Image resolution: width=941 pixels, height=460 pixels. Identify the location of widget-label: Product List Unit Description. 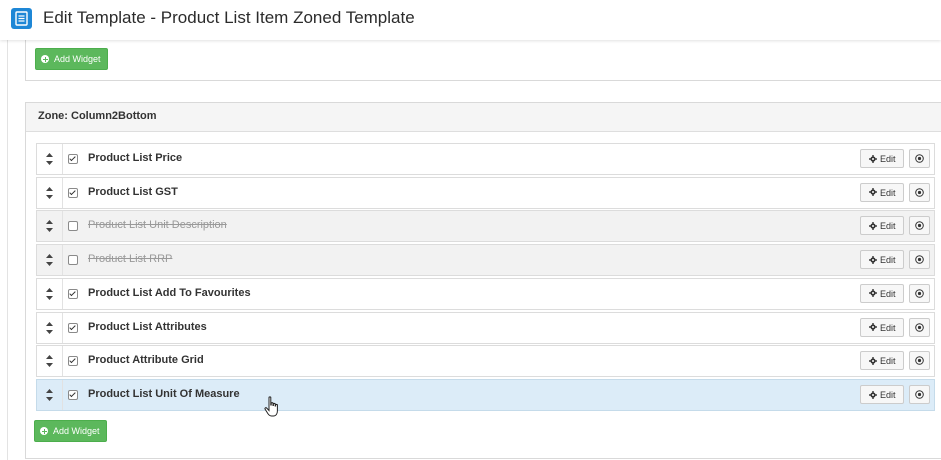
(157, 225).